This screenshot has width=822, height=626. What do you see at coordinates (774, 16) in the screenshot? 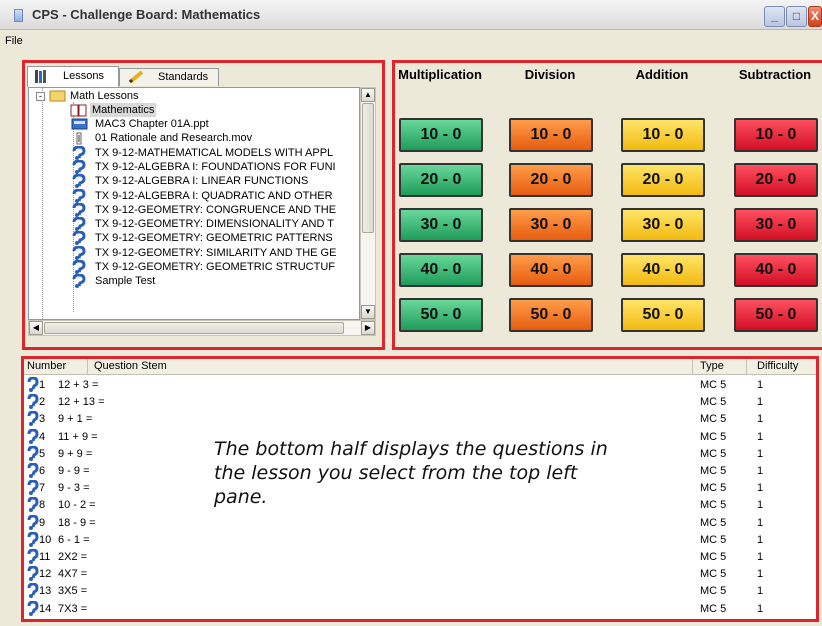
I see `minimize-button: _` at bounding box center [774, 16].